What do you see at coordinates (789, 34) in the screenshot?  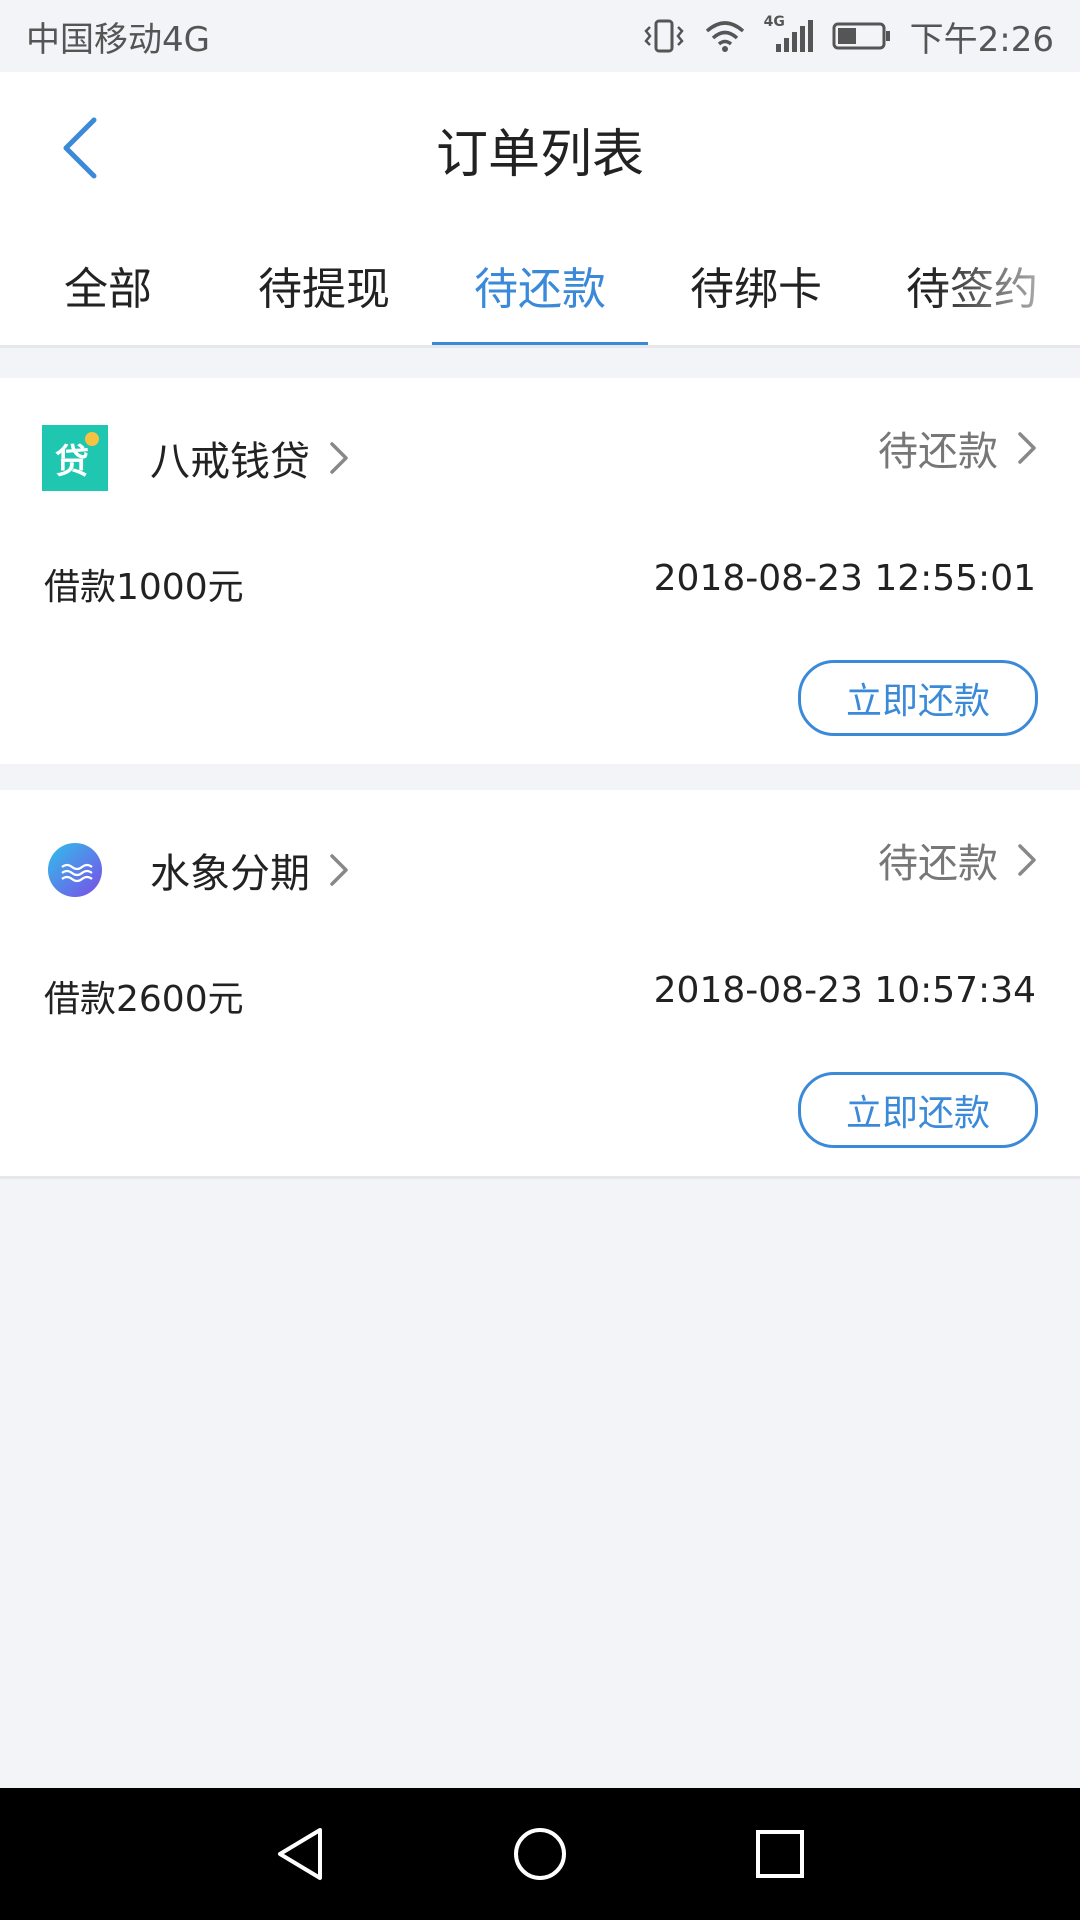 I see `cell-signal-icon: 4G` at bounding box center [789, 34].